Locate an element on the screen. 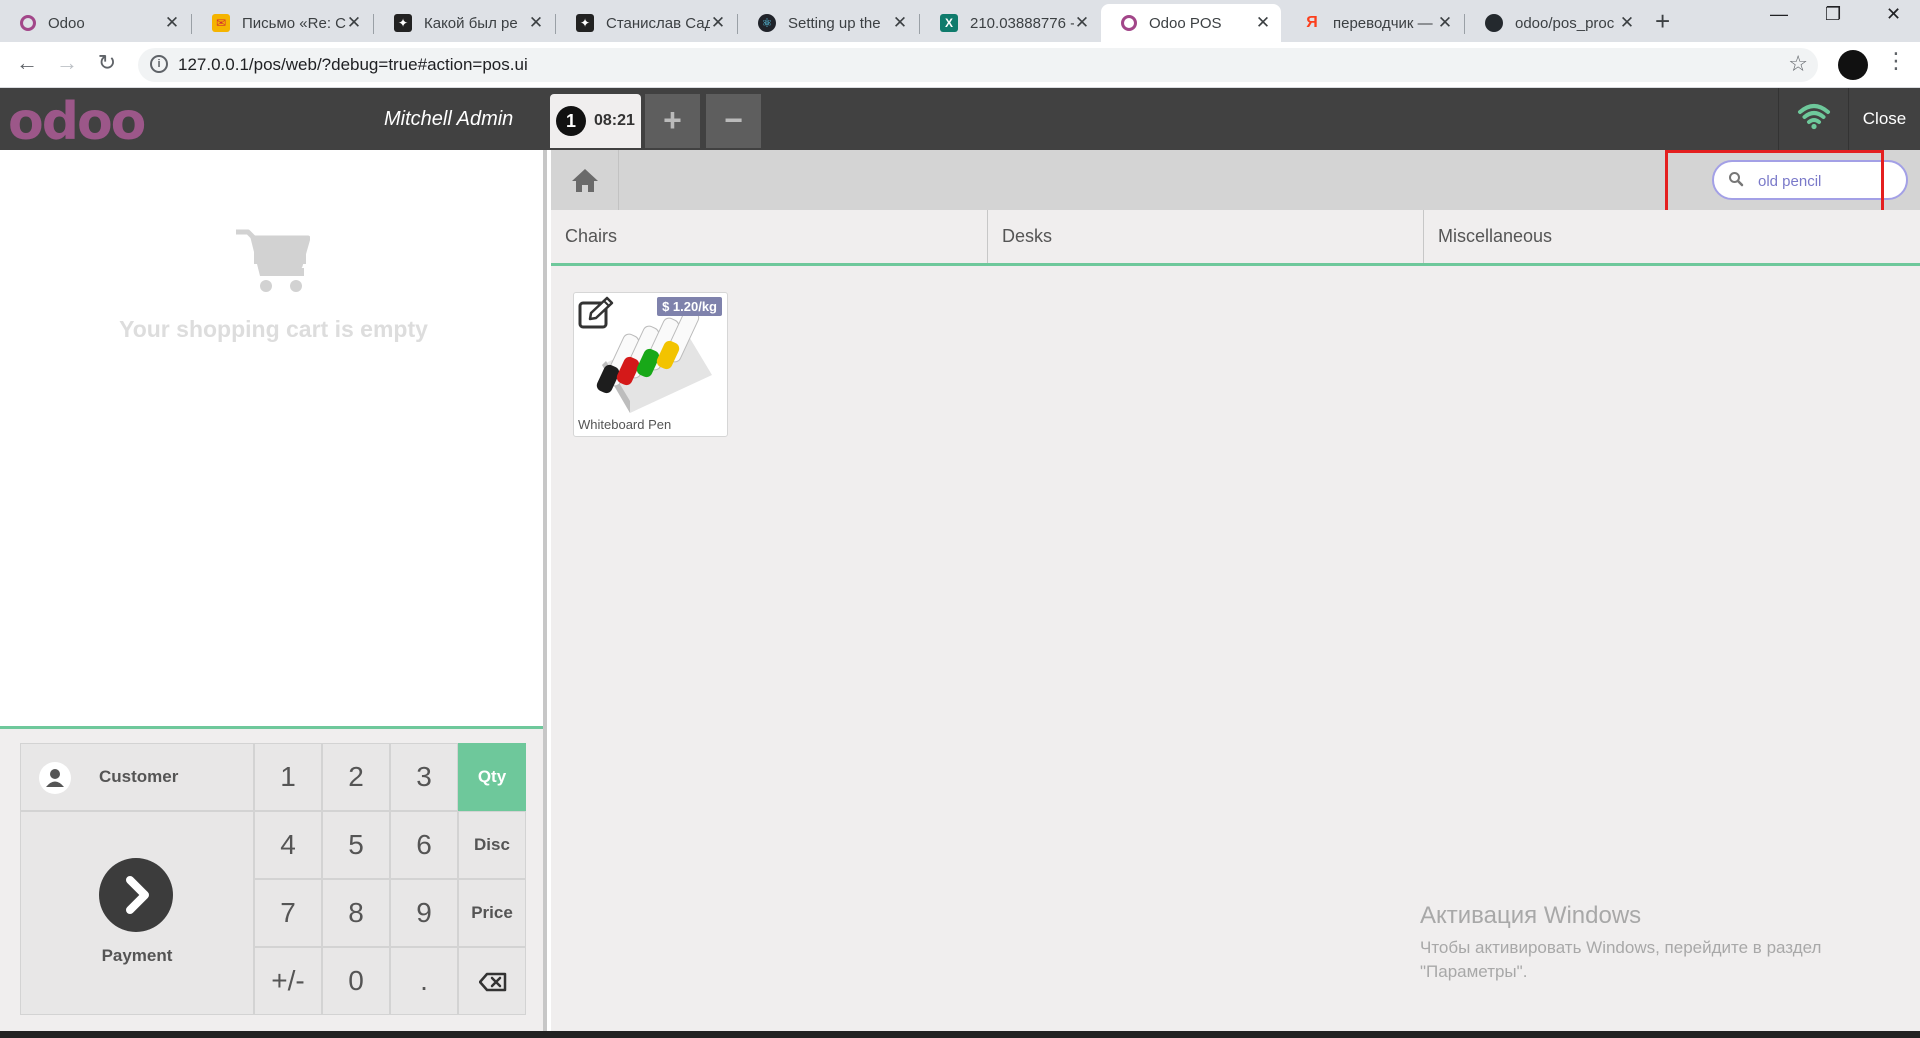 This screenshot has width=1920, height=1038. forward-icon: → is located at coordinates (67, 63).